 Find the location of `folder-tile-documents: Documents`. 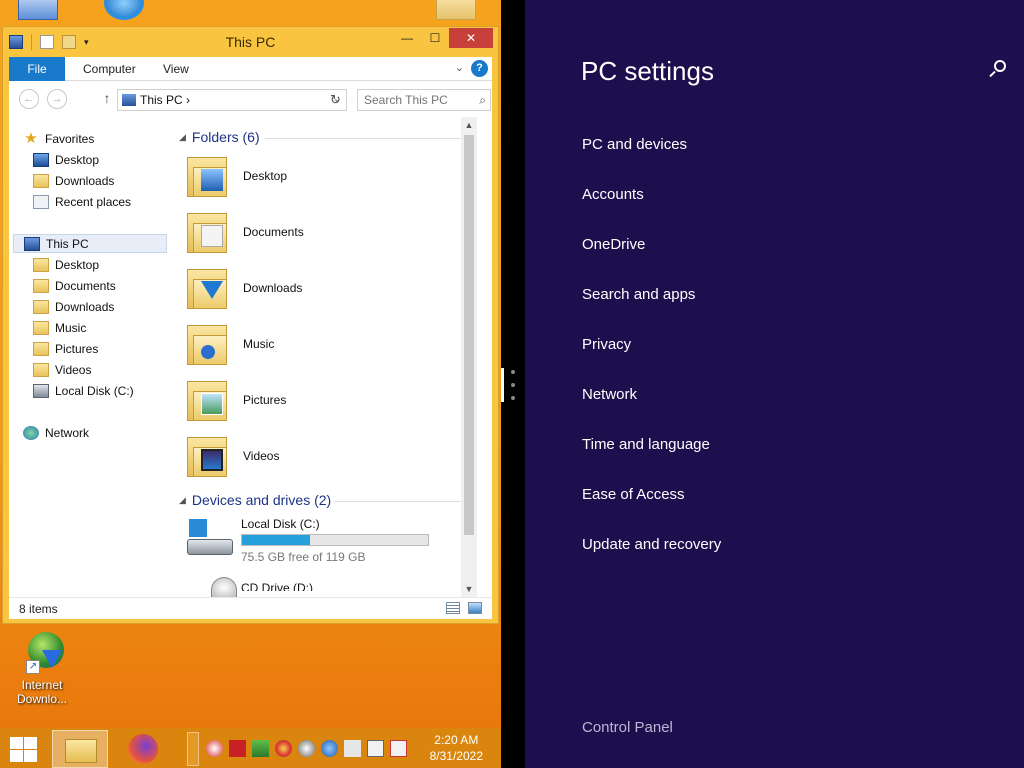

folder-tile-documents: Documents is located at coordinates (327, 235).